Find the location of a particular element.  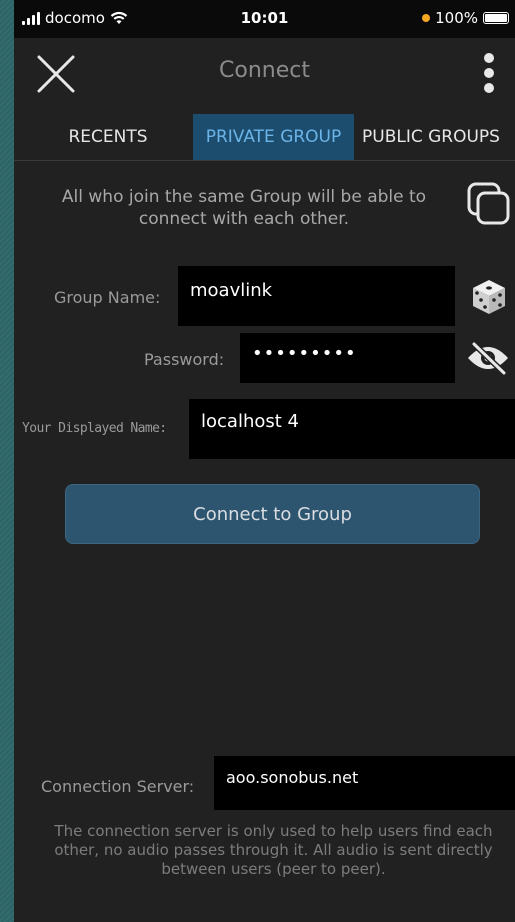

eye-off-icon is located at coordinates (488, 358).